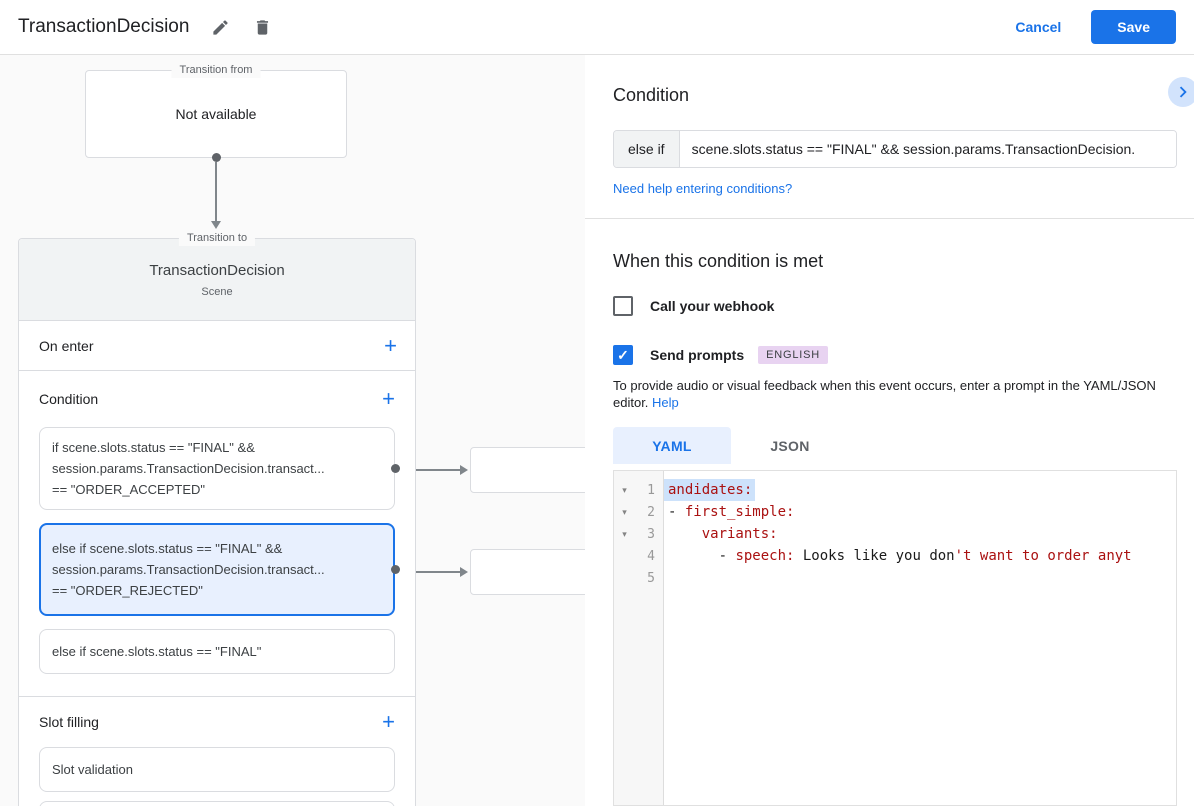  What do you see at coordinates (216, 225) in the screenshot?
I see `transition-arrowhead-icon` at bounding box center [216, 225].